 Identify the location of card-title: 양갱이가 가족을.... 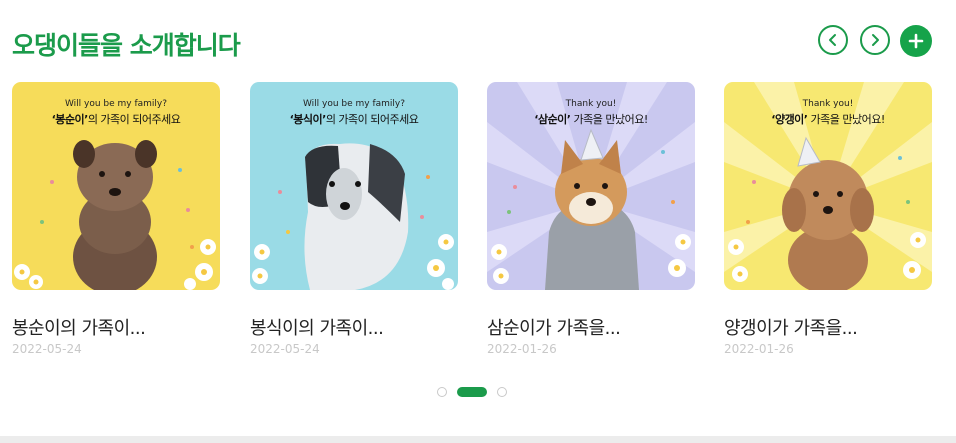
(828, 327).